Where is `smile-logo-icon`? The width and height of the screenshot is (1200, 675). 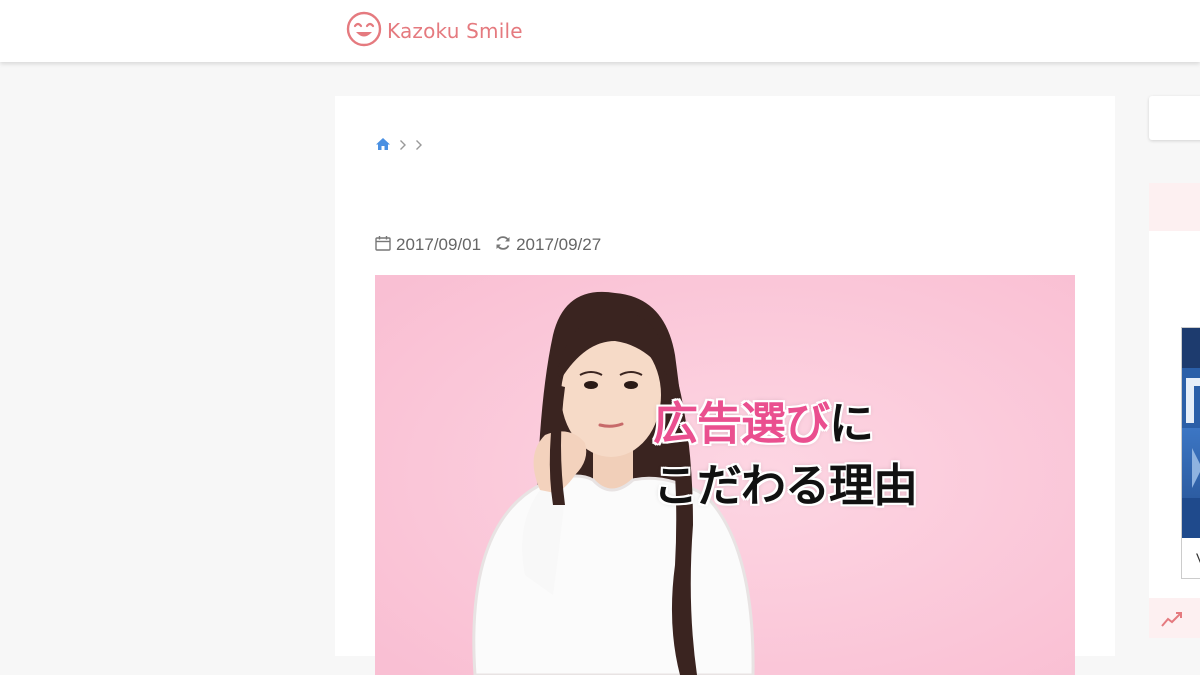 smile-logo-icon is located at coordinates (364, 31).